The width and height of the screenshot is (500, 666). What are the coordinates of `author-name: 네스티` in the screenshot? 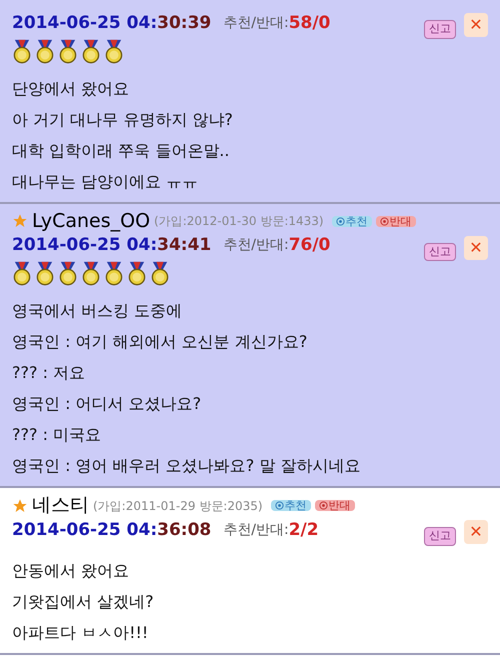 It's located at (60, 505).